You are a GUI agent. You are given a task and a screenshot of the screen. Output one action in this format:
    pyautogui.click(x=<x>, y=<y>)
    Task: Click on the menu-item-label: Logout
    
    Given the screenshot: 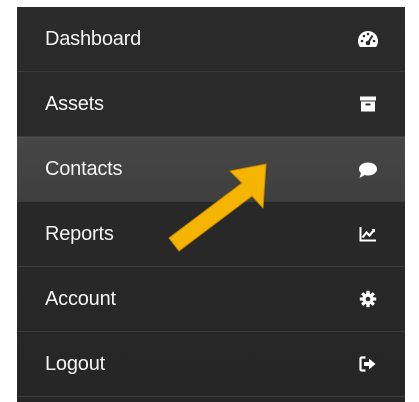 What is the action you would take?
    pyautogui.click(x=75, y=363)
    